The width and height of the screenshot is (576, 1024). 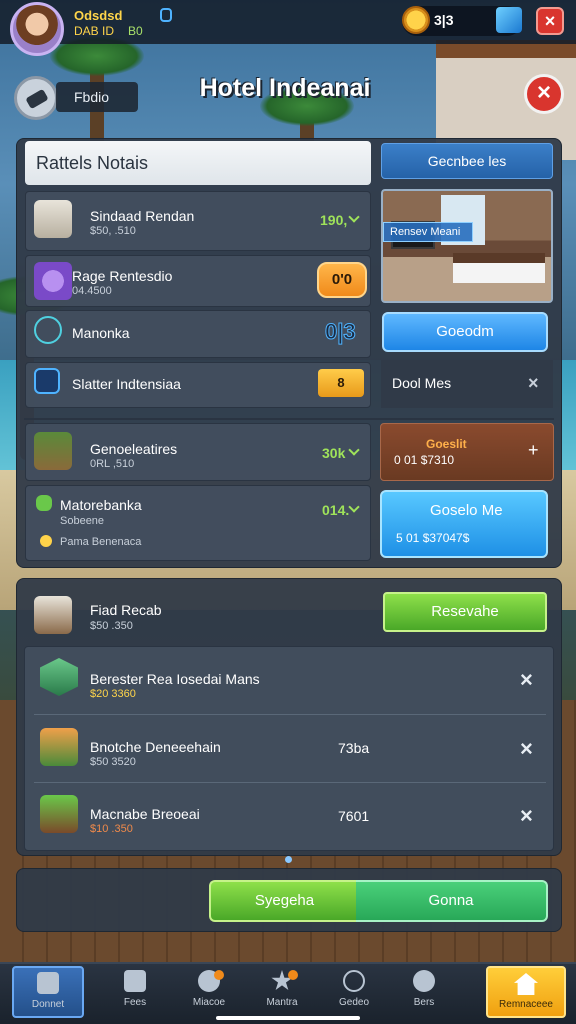 I want to click on section-title: Fiad Recab, so click(x=126, y=610).